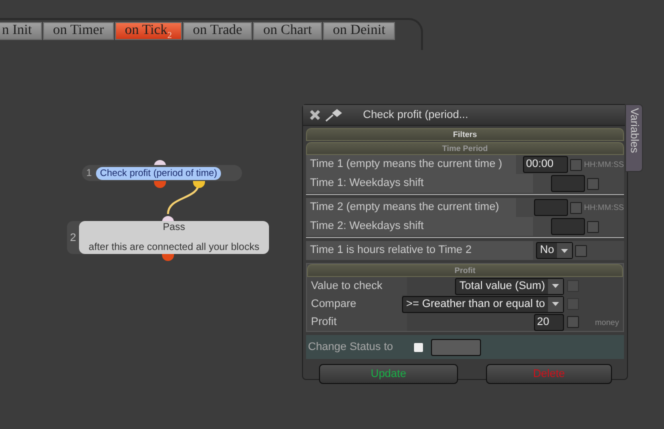  I want to click on event-tab: on Tick$_{2}$, so click(148, 31).